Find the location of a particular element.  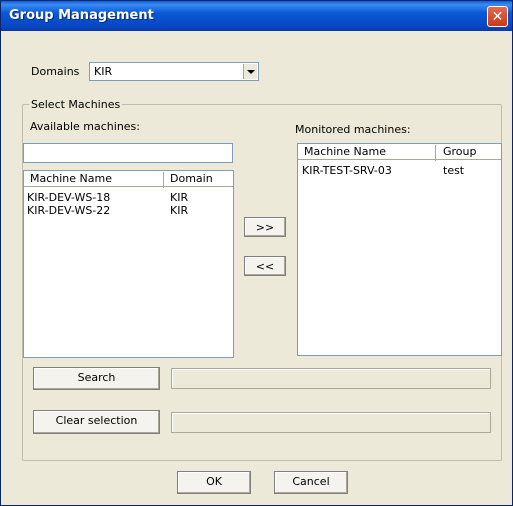

domains-dropdown: KIR is located at coordinates (174, 71).